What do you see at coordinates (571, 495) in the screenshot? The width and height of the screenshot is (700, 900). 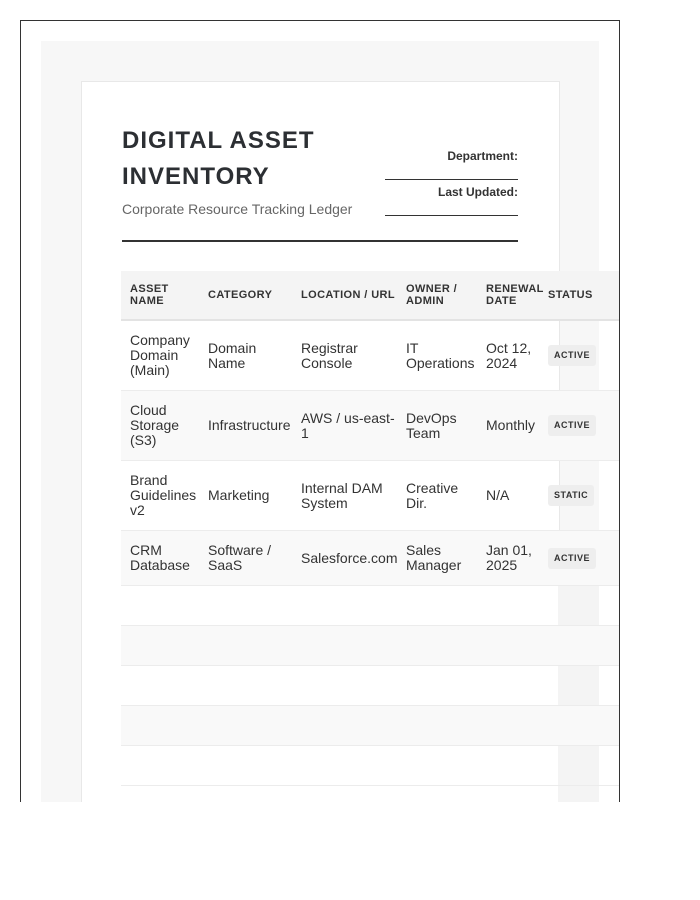 I see `status-badge: STATIC` at bounding box center [571, 495].